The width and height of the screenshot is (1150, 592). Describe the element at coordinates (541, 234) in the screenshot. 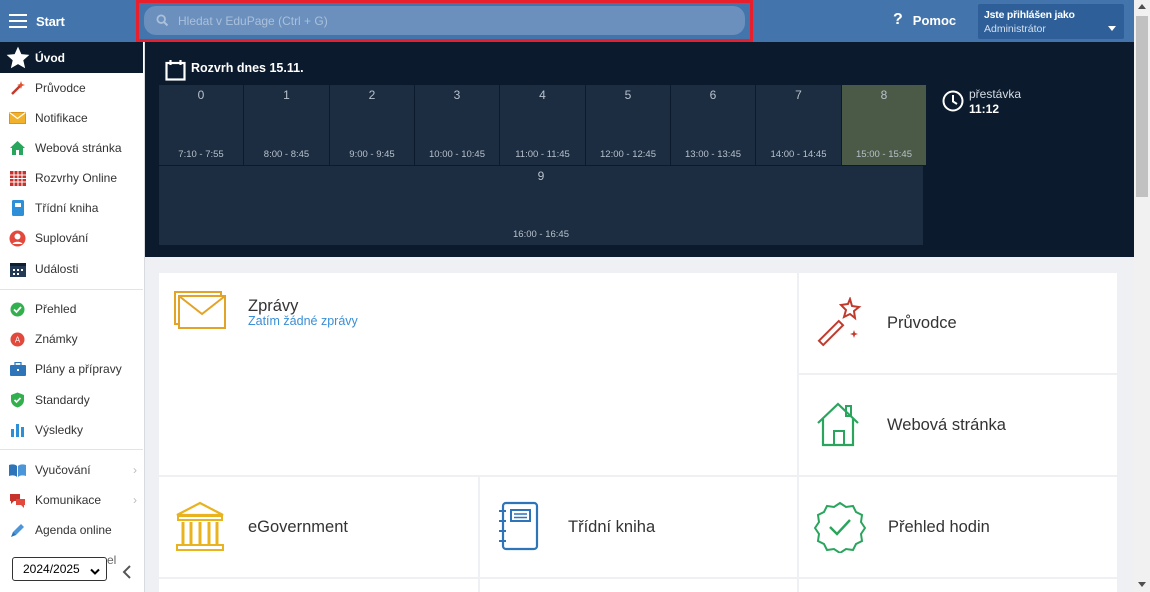

I see `lesson-time: 16:00 - 16:45` at that location.